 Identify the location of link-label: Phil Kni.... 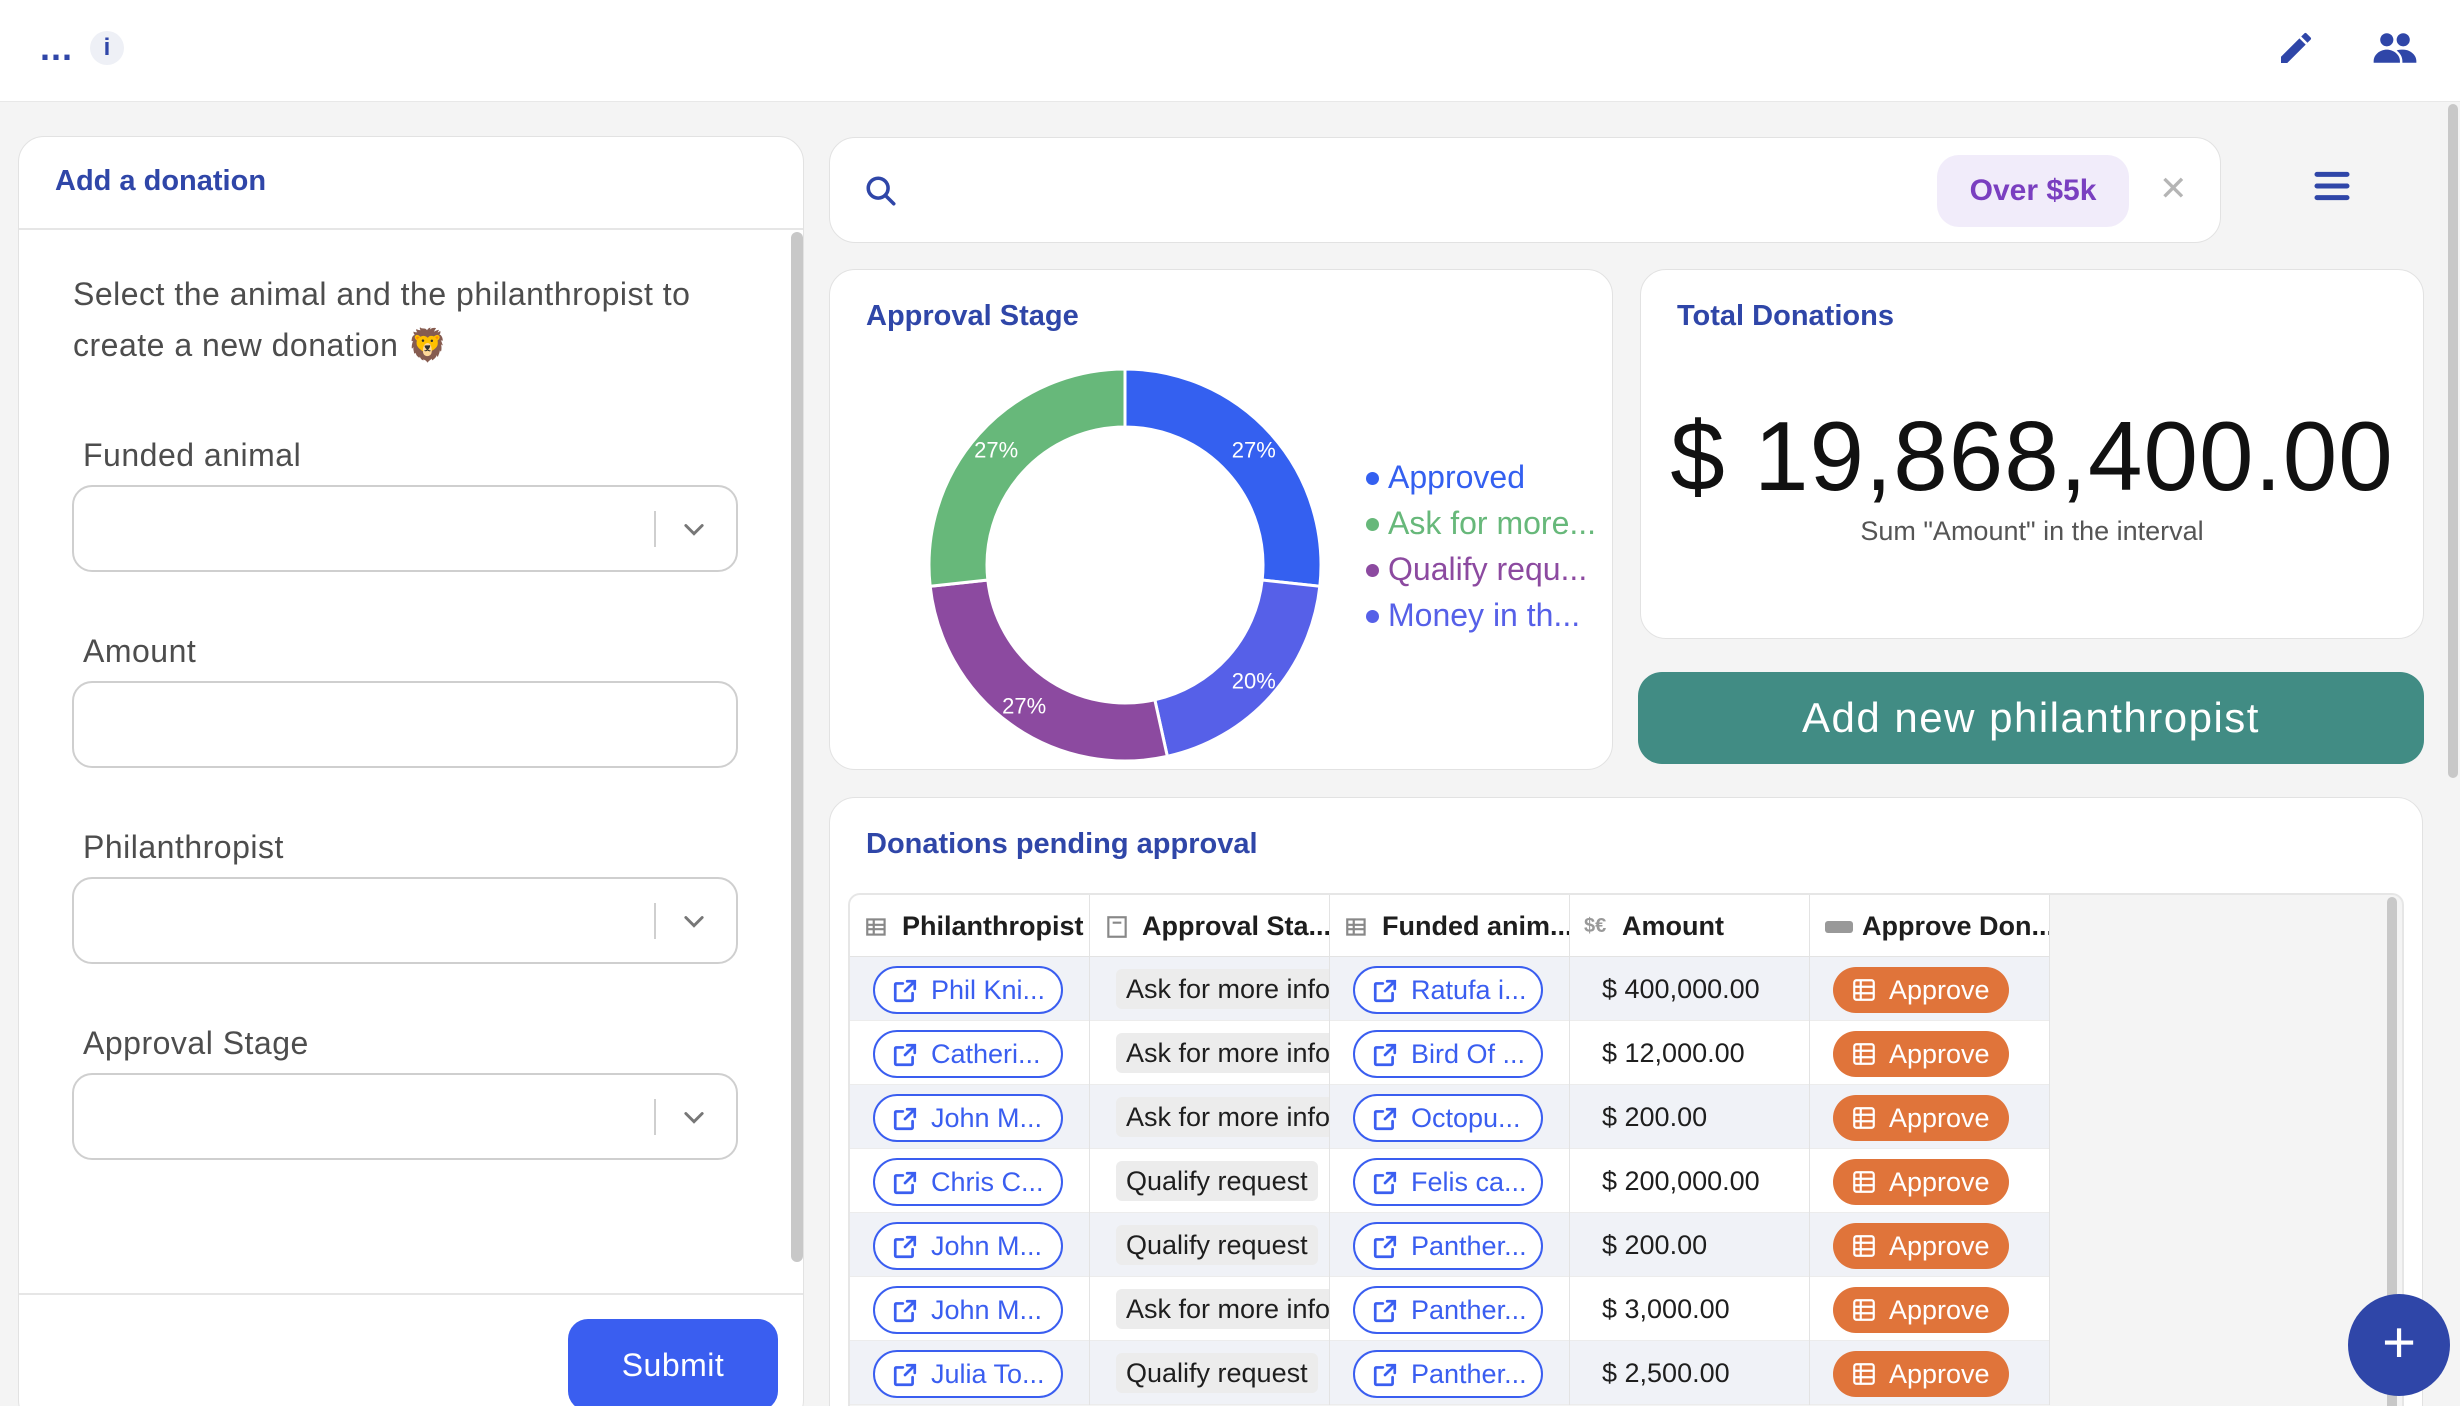
(988, 990).